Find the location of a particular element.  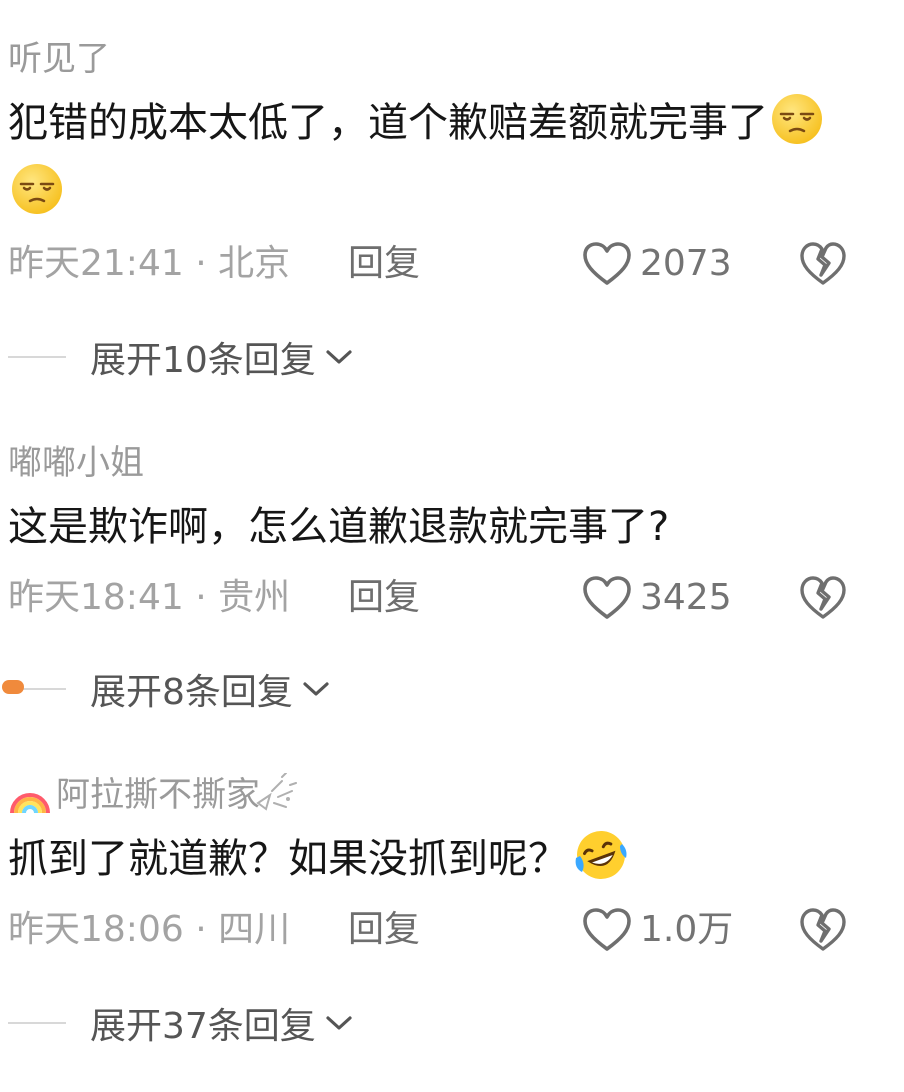

comment-text-content: 犯错的成本太低了，道个歉赔差额就完事了 is located at coordinates (388, 123).